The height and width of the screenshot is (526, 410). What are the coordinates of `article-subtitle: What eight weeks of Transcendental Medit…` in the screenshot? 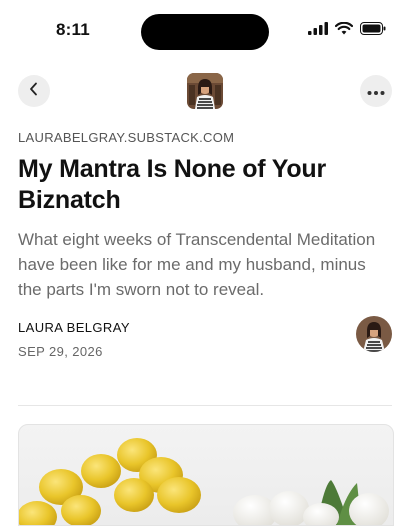 It's located at (197, 264).